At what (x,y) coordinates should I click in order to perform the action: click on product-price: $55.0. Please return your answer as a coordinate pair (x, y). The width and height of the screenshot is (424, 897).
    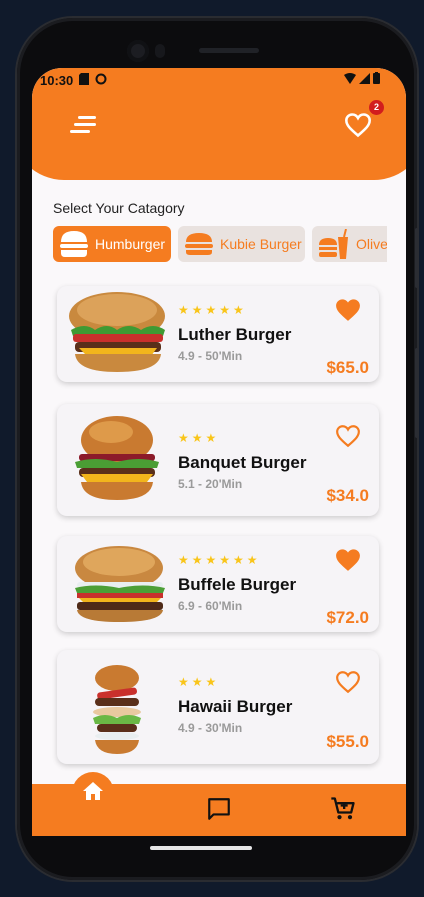
    Looking at the image, I should click on (347, 741).